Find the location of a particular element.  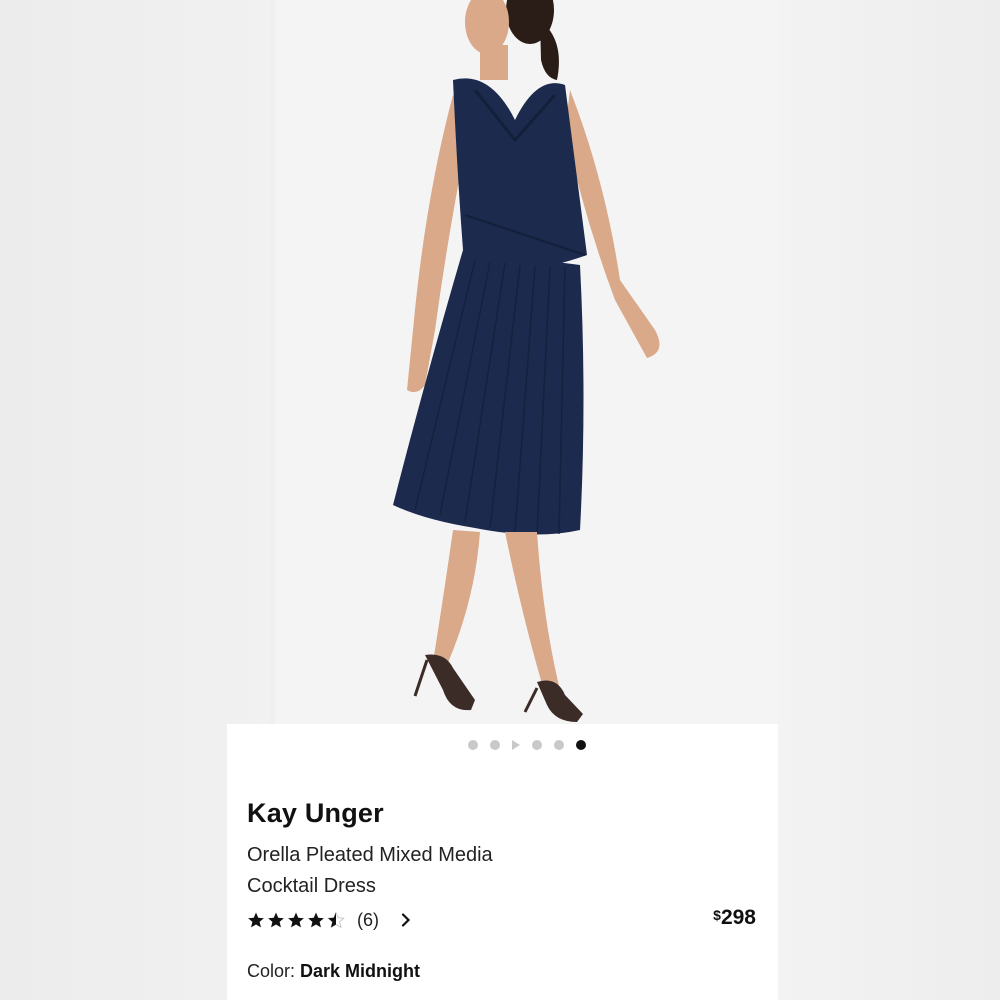

star-rating is located at coordinates (296, 920).